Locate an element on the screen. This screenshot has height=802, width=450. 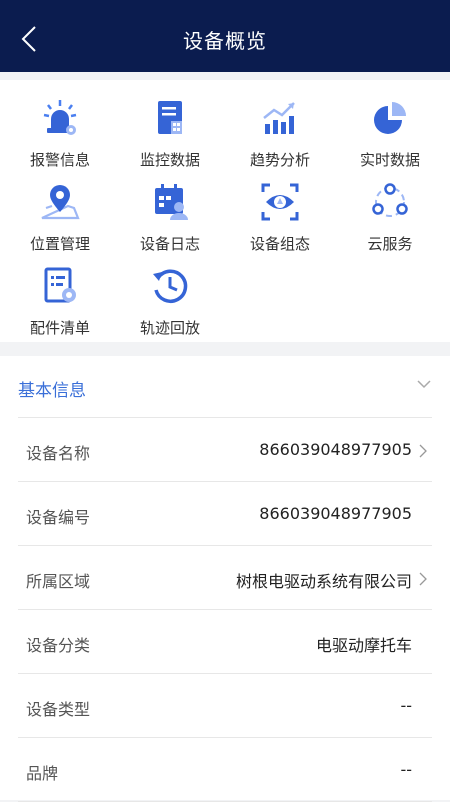
grid-item-alarm: 报警信息 is located at coordinates (60, 128).